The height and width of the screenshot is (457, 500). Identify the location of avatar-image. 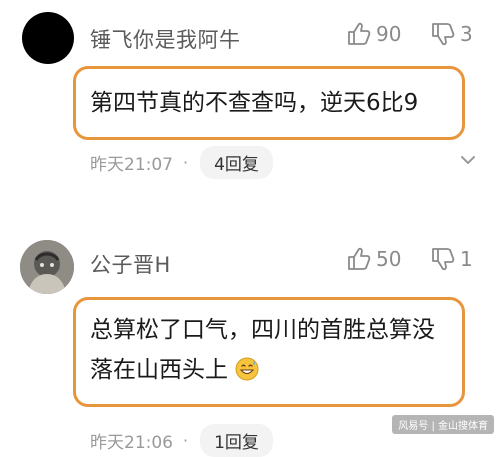
(47, 267).